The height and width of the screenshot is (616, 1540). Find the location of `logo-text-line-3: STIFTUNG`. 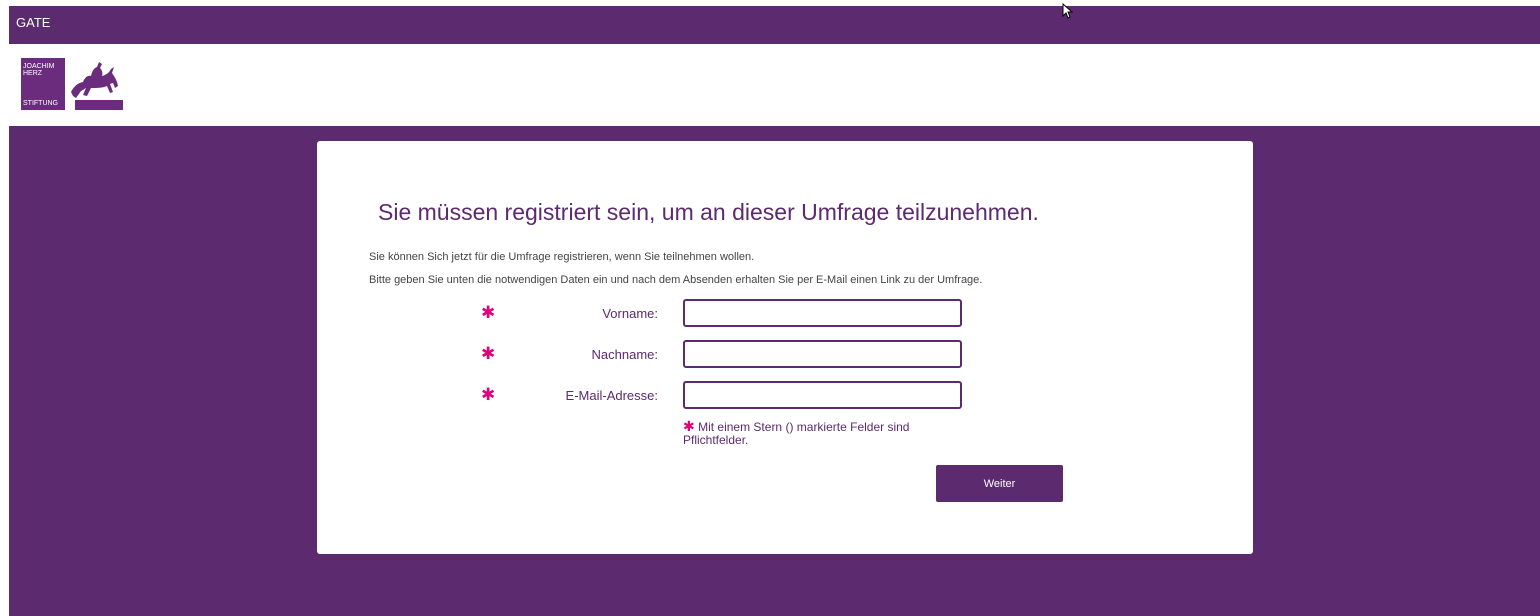

logo-text-line-3: STIFTUNG is located at coordinates (40, 103).